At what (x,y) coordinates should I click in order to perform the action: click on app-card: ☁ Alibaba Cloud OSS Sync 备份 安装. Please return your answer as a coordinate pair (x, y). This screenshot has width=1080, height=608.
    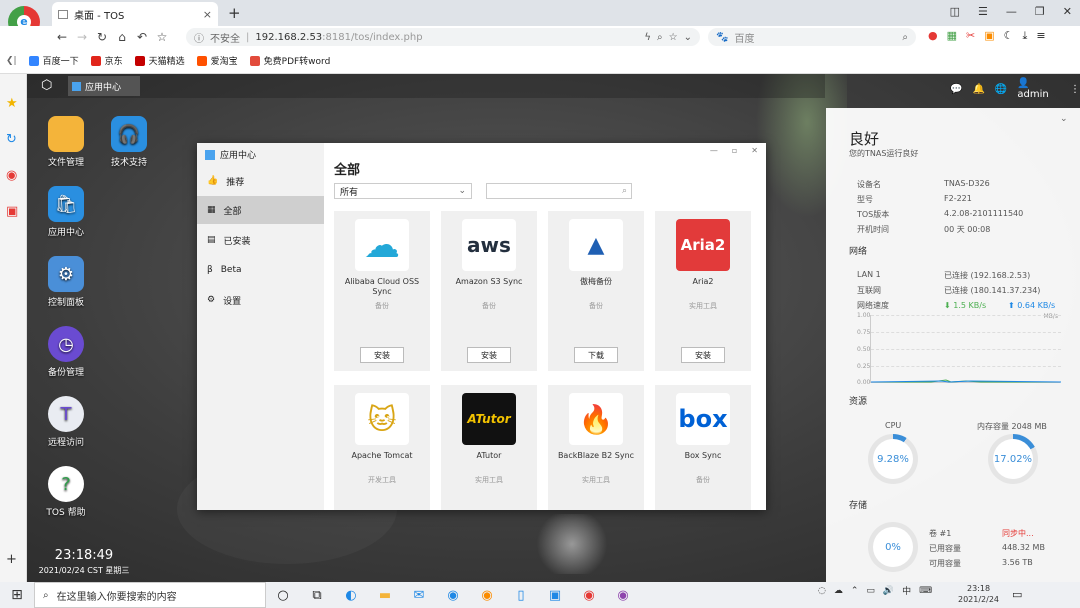
    Looking at the image, I should click on (382, 291).